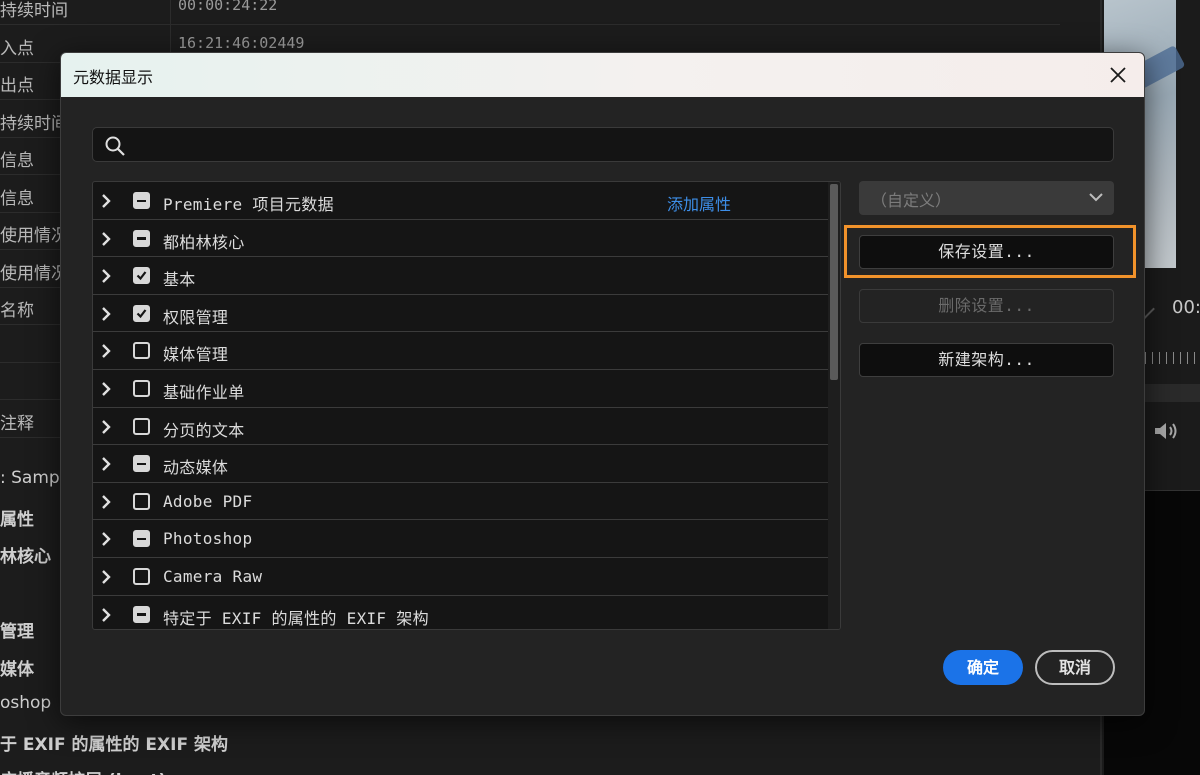 The width and height of the screenshot is (1200, 775). I want to click on schema-row-label: Adobe PDF, so click(208, 501).